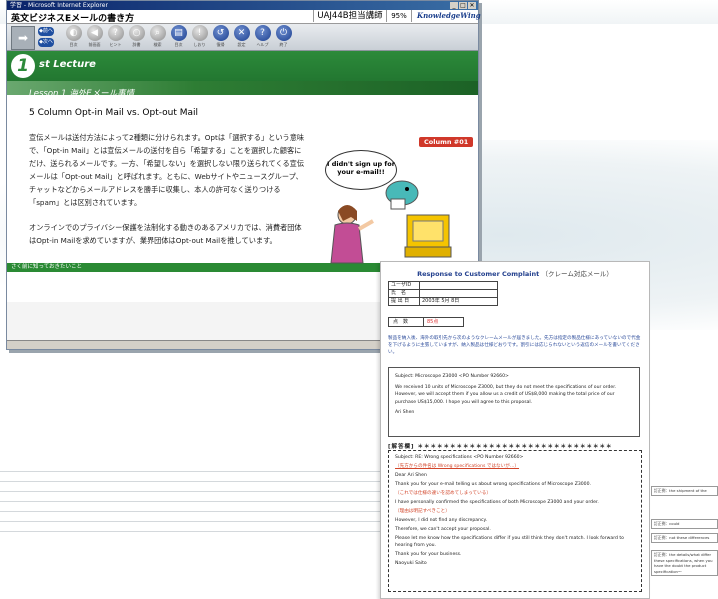 The height and width of the screenshot is (599, 718). I want to click on toolbar-item: ! しおり, so click(199, 36).